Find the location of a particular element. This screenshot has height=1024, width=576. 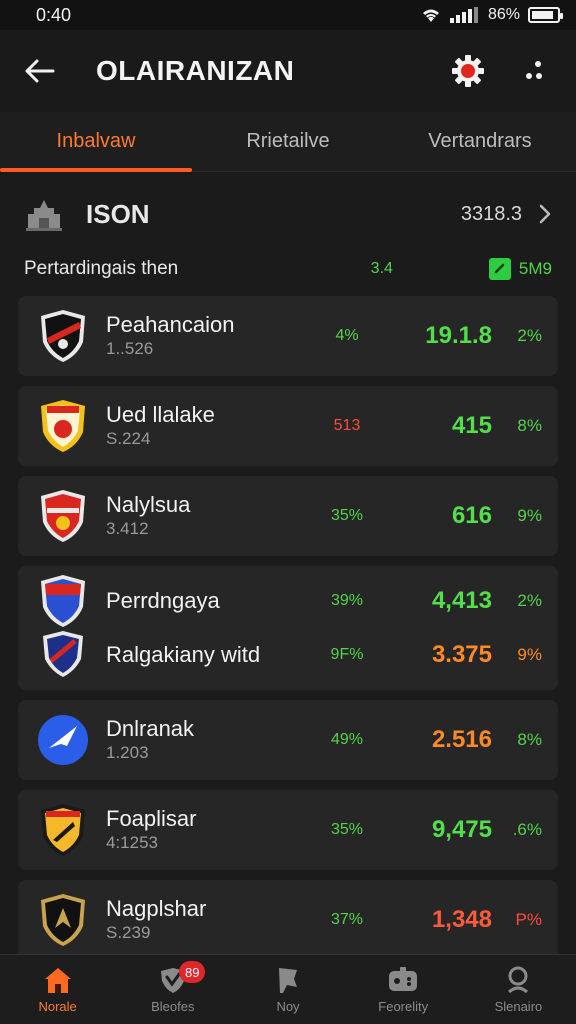

list-item: Dnlranak 1.203 49% 2.516 8% is located at coordinates (288, 740).